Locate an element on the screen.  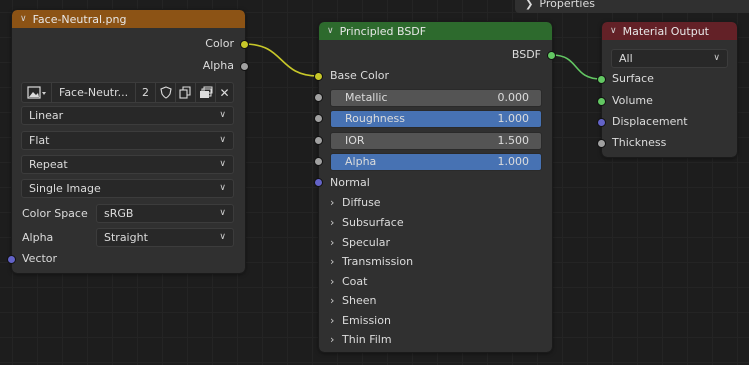
ior-field: IOR 1.500 is located at coordinates (436, 141).